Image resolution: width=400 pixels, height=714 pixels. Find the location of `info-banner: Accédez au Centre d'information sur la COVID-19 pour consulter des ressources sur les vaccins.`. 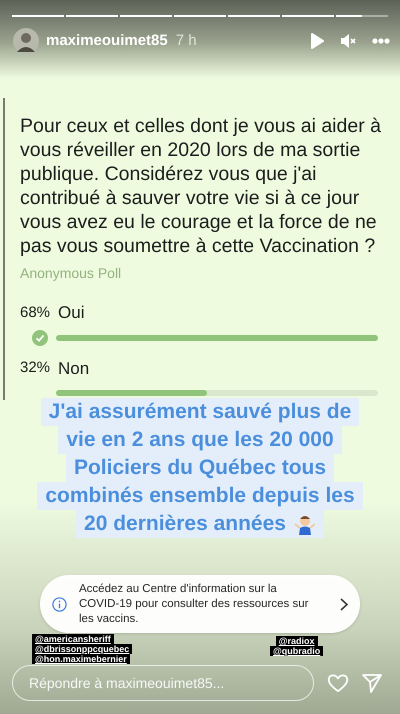

info-banner: Accédez au Centre d'information sur la COVID-19 pour consulter des ressources sur les vaccins. is located at coordinates (200, 604).